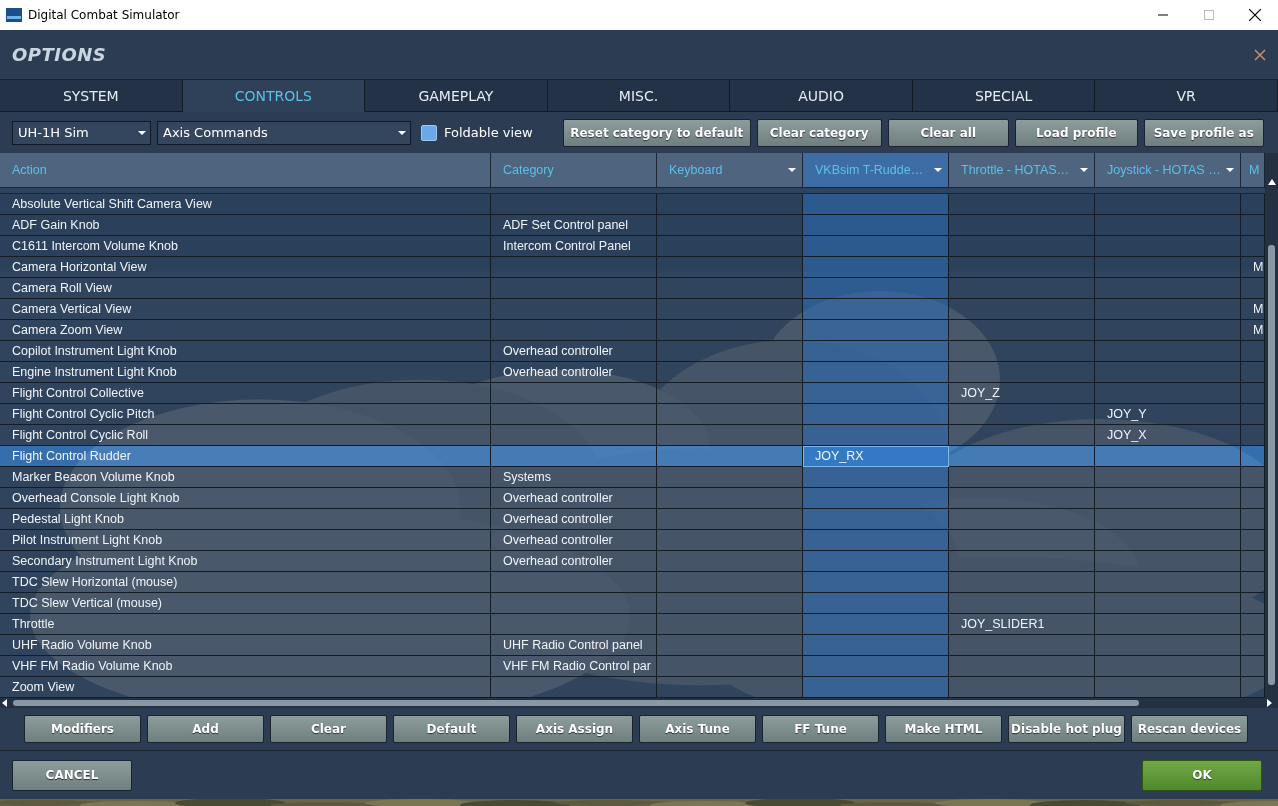 This screenshot has width=1278, height=806. What do you see at coordinates (632, 330) in the screenshot?
I see `table-row: Camera Zoom View M` at bounding box center [632, 330].